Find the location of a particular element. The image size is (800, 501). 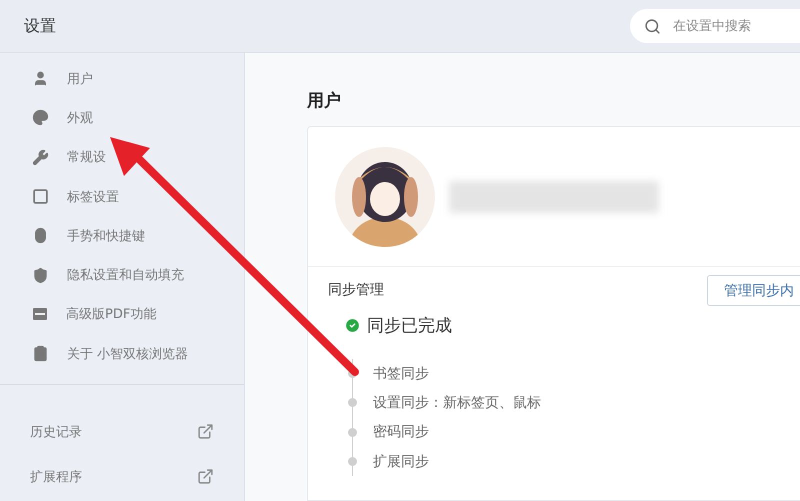

sidebar-item: 常规设 is located at coordinates (122, 157).